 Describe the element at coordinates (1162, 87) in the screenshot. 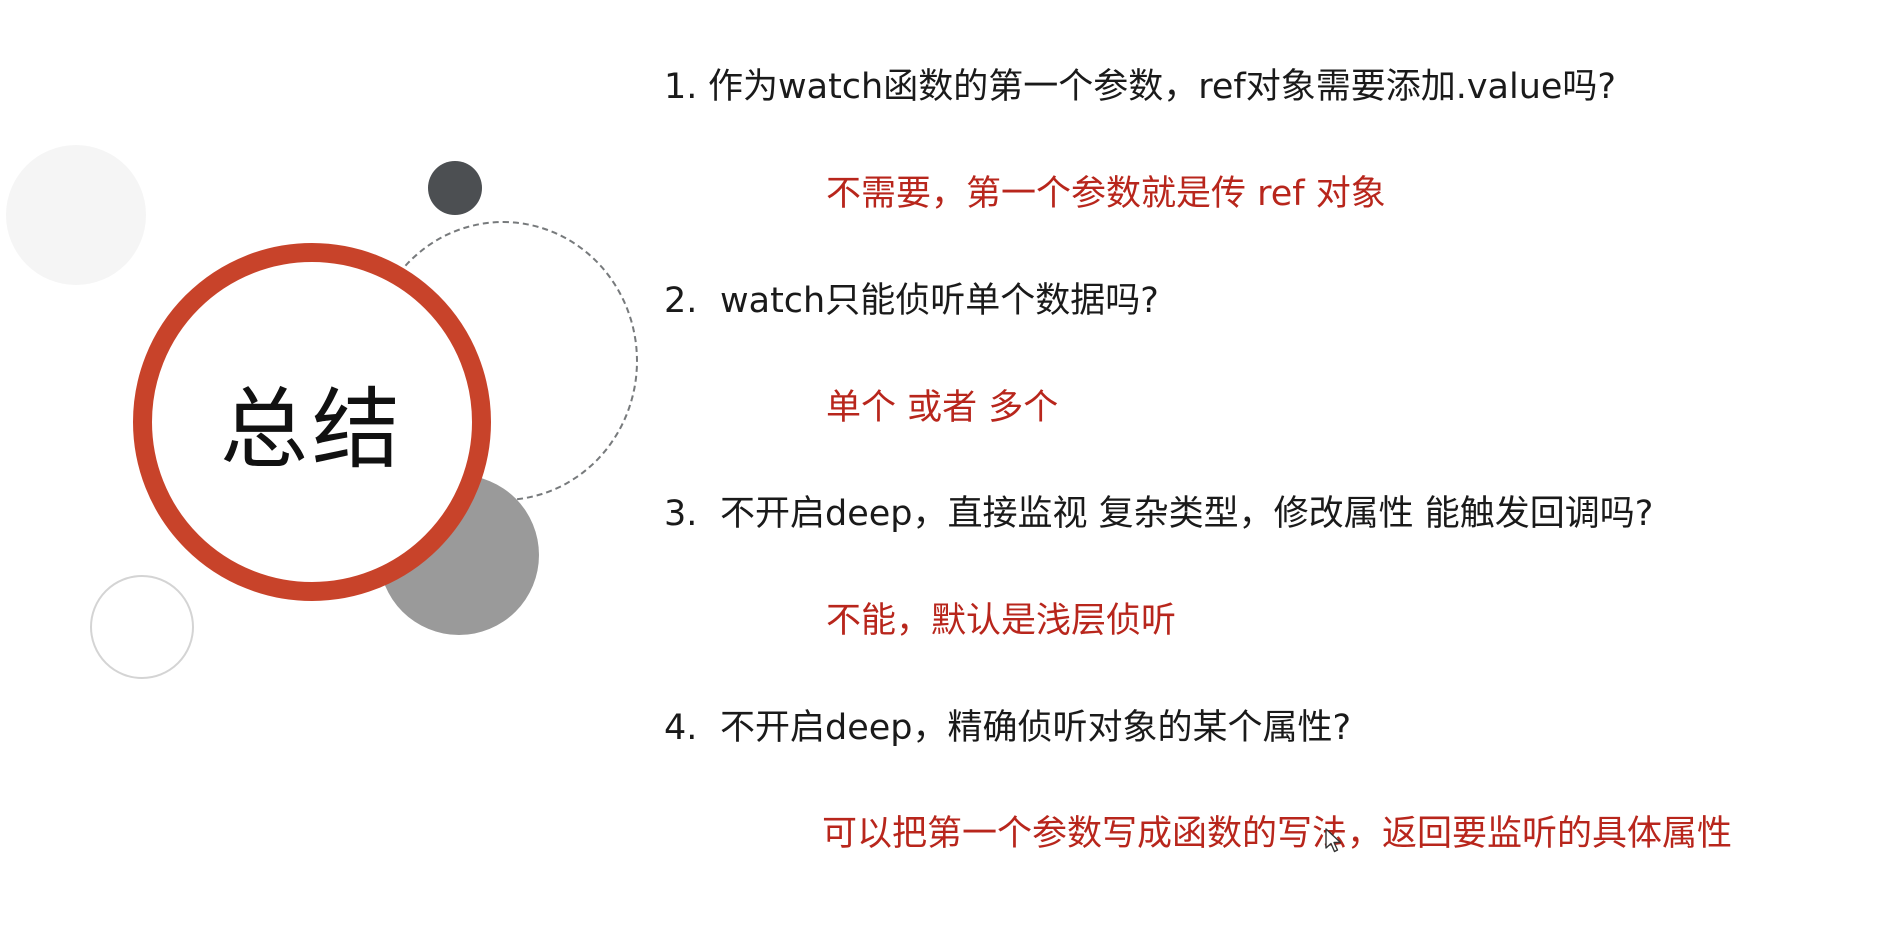

I see `question-text: 作为watch函数的第一个参数，ref对象需要添加.value吗?` at that location.